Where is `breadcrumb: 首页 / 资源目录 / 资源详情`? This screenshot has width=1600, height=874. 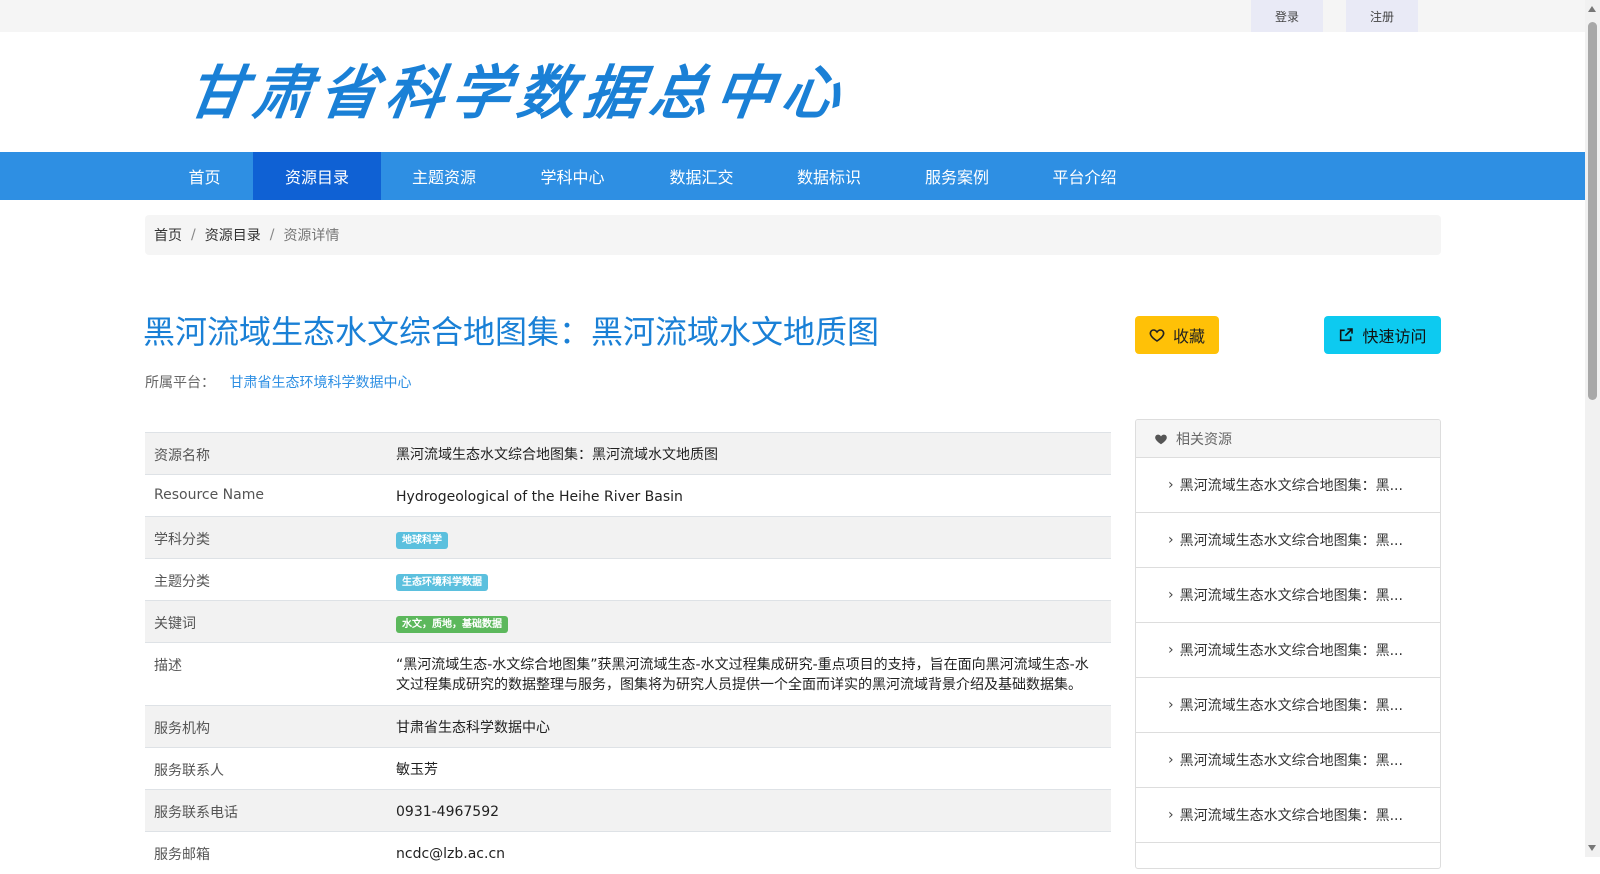
breadcrumb: 首页 / 资源目录 / 资源详情 is located at coordinates (793, 235).